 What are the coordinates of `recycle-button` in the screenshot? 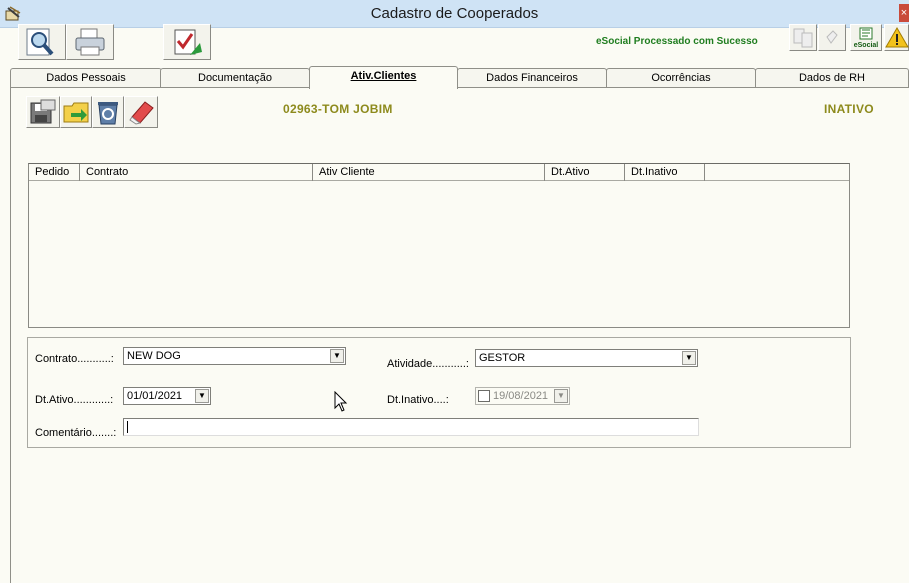 It's located at (108, 112).